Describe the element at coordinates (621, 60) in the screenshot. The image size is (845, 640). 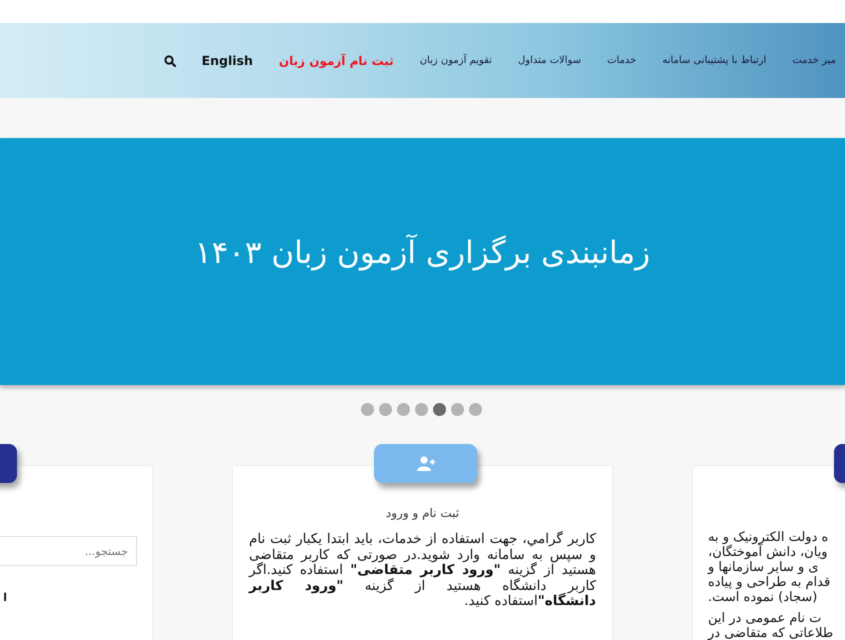
I see `nav-link: خدمات` at that location.